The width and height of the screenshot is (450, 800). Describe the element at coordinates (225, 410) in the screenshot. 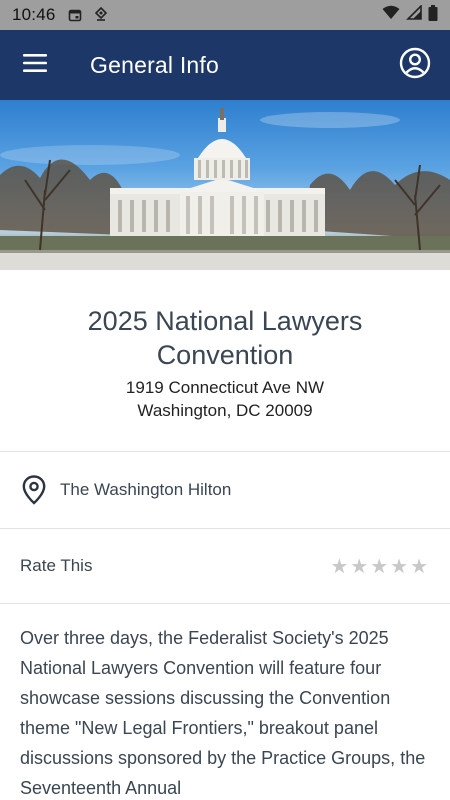

I see `address-line-2: Washington, DC 20009` at that location.